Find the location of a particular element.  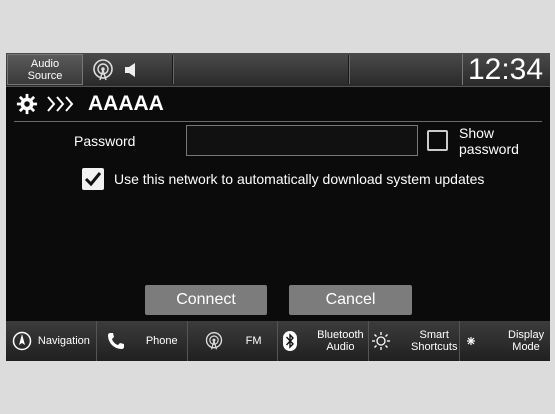

chevrons-icon is located at coordinates (60, 104).